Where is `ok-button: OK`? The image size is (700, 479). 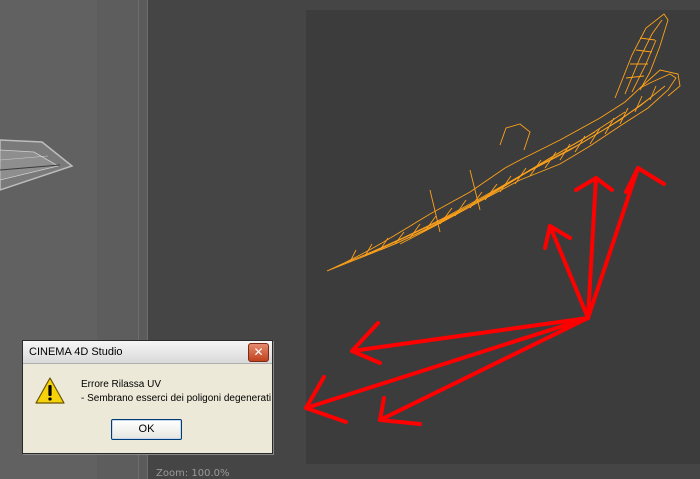
ok-button: OK is located at coordinates (146, 429).